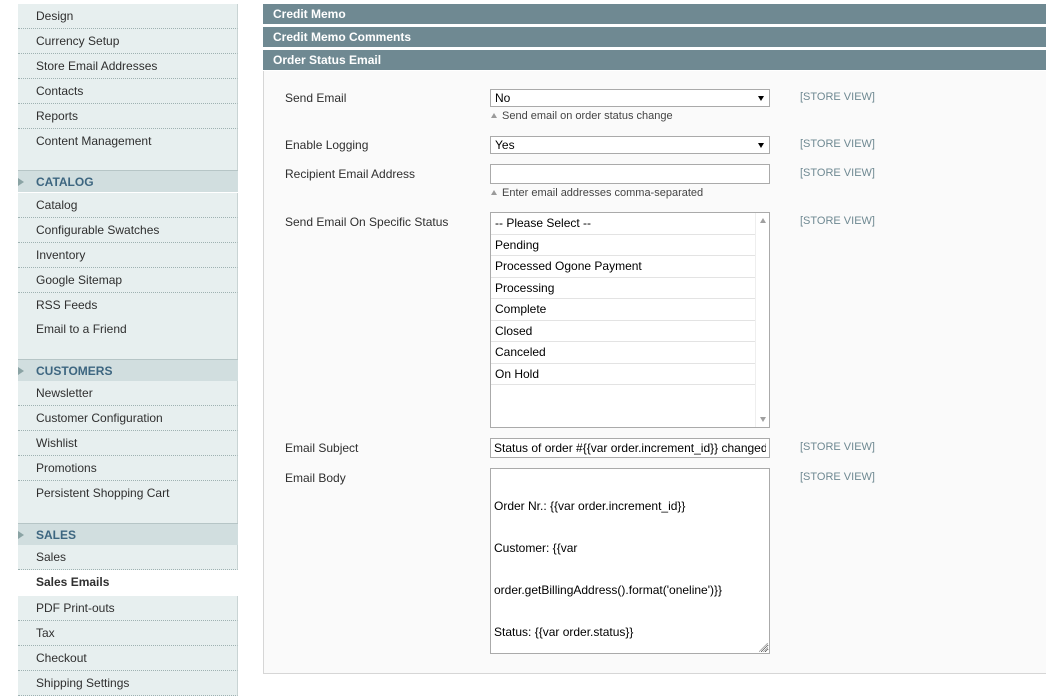 The height and width of the screenshot is (699, 1046). I want to click on send-email-label: Send Email, so click(316, 98).